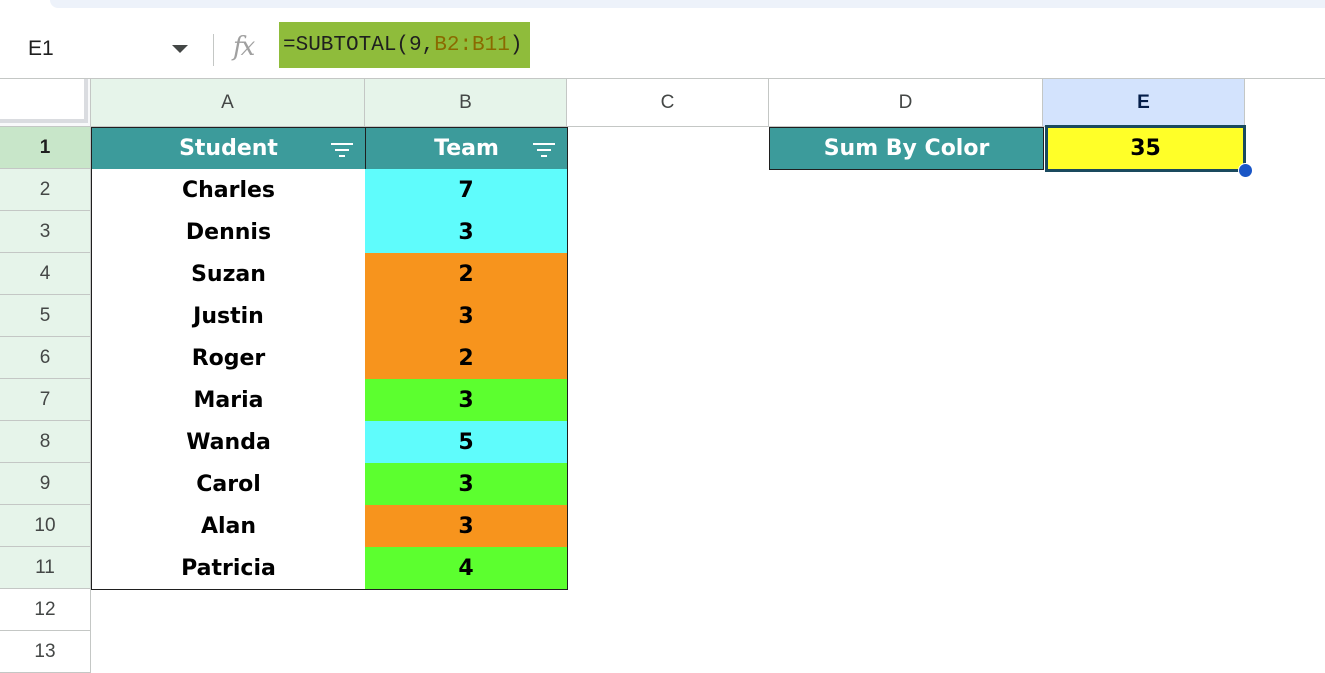 Image resolution: width=1325 pixels, height=673 pixels. I want to click on team-header: Team, so click(466, 148).